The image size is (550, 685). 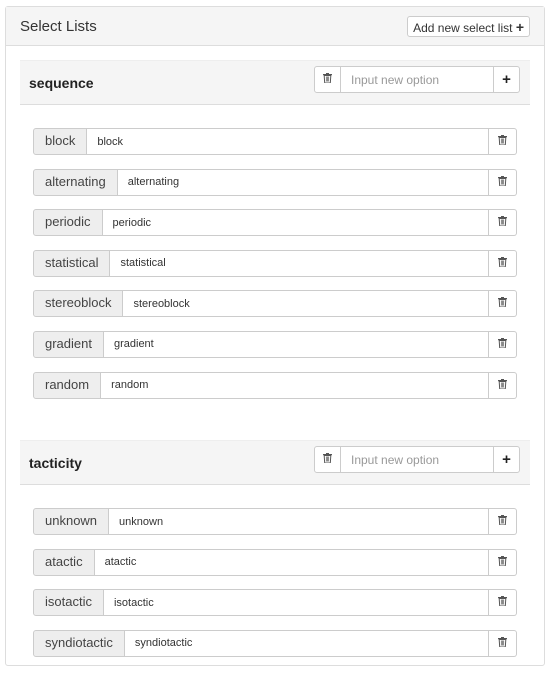 What do you see at coordinates (79, 643) in the screenshot?
I see `option-label: syndiotactic` at bounding box center [79, 643].